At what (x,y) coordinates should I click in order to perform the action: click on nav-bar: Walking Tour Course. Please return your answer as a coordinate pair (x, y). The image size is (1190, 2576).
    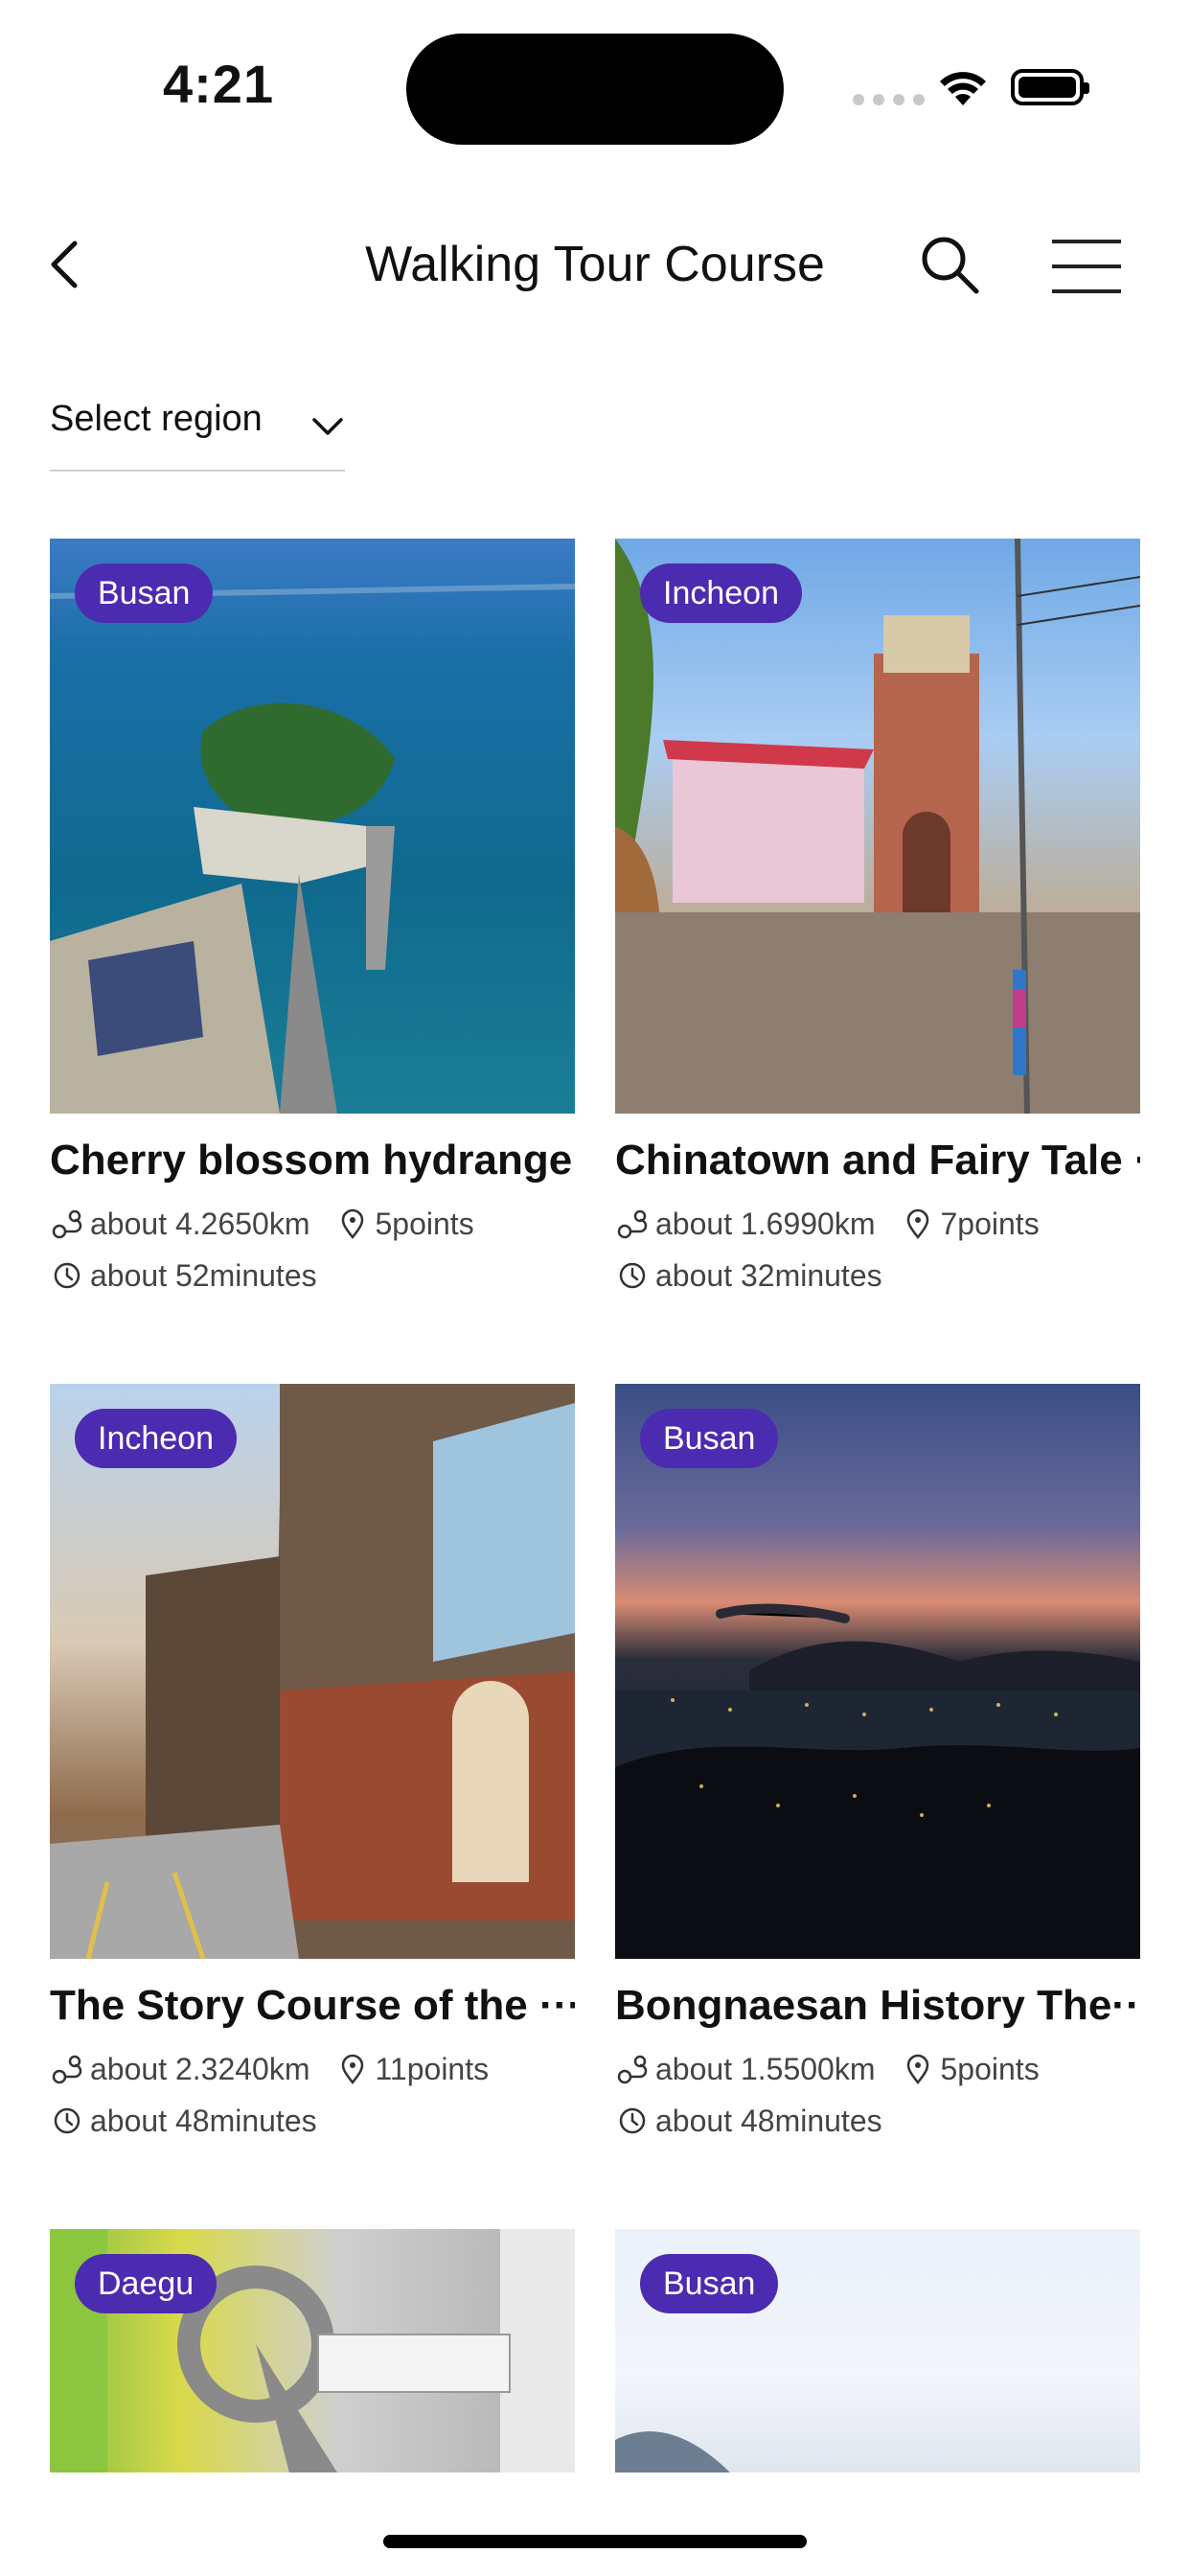
    Looking at the image, I should click on (595, 263).